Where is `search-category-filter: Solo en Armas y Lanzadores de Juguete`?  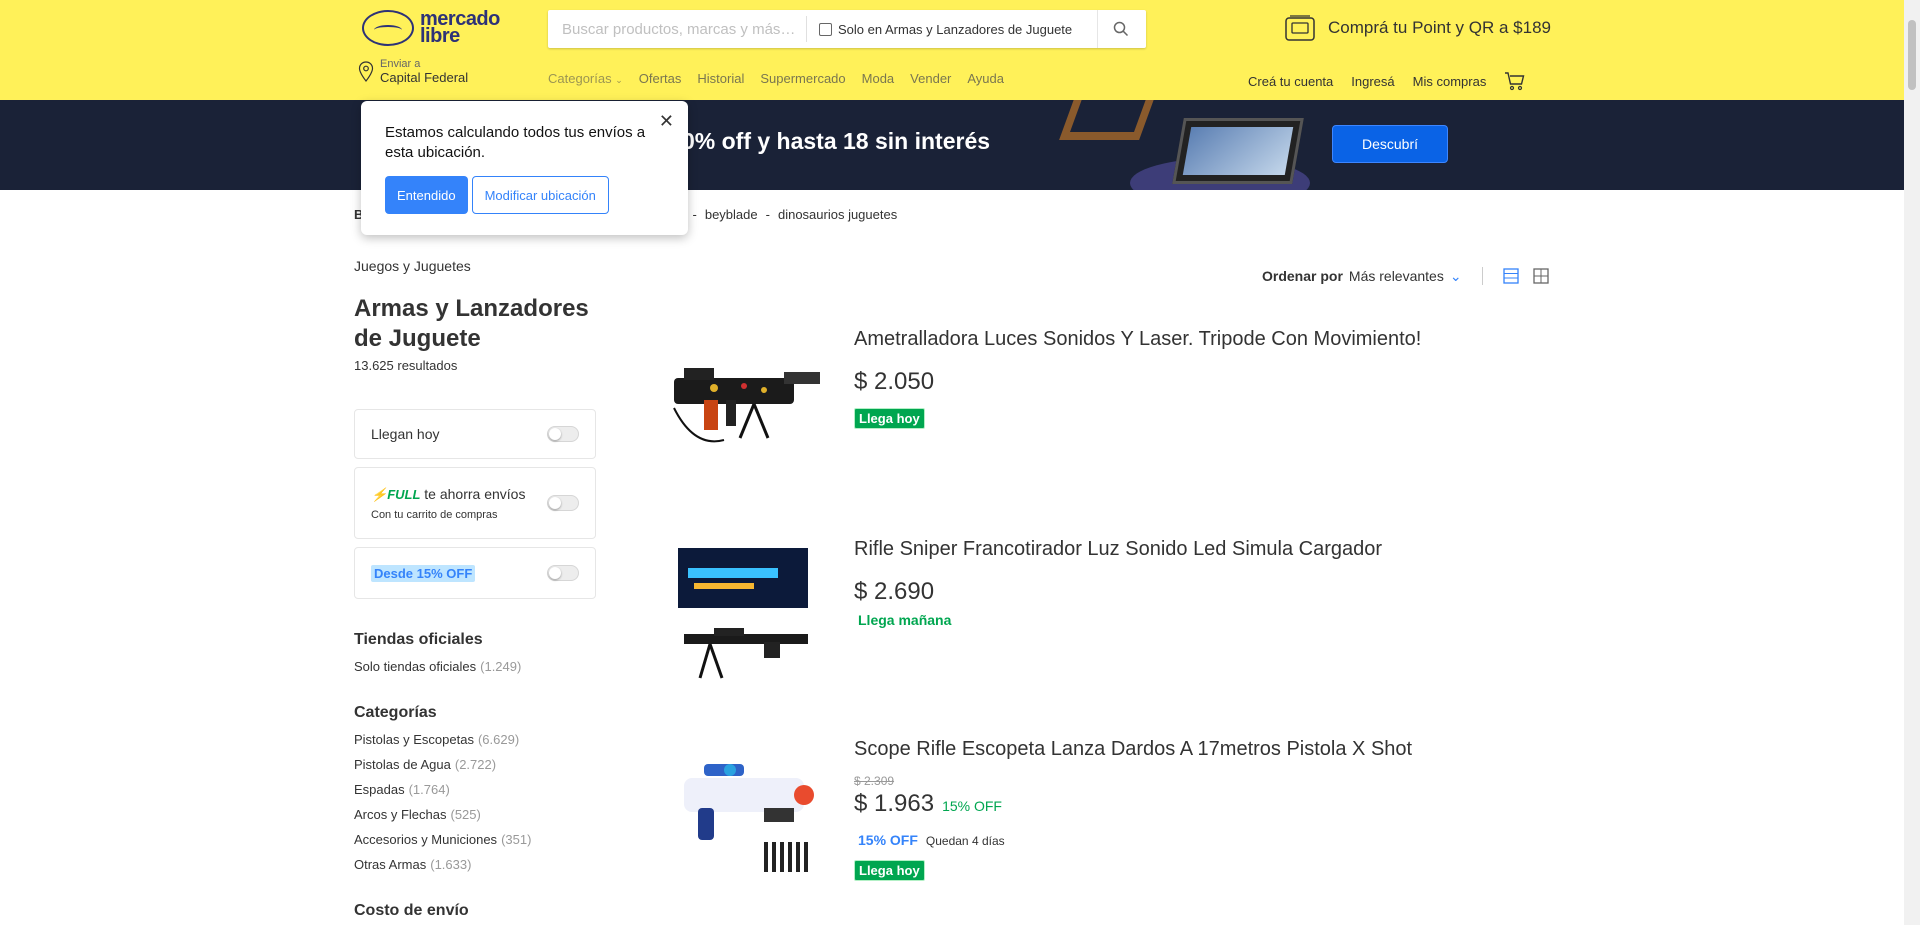
search-category-filter: Solo en Armas y Lanzadores de Juguete is located at coordinates (952, 29).